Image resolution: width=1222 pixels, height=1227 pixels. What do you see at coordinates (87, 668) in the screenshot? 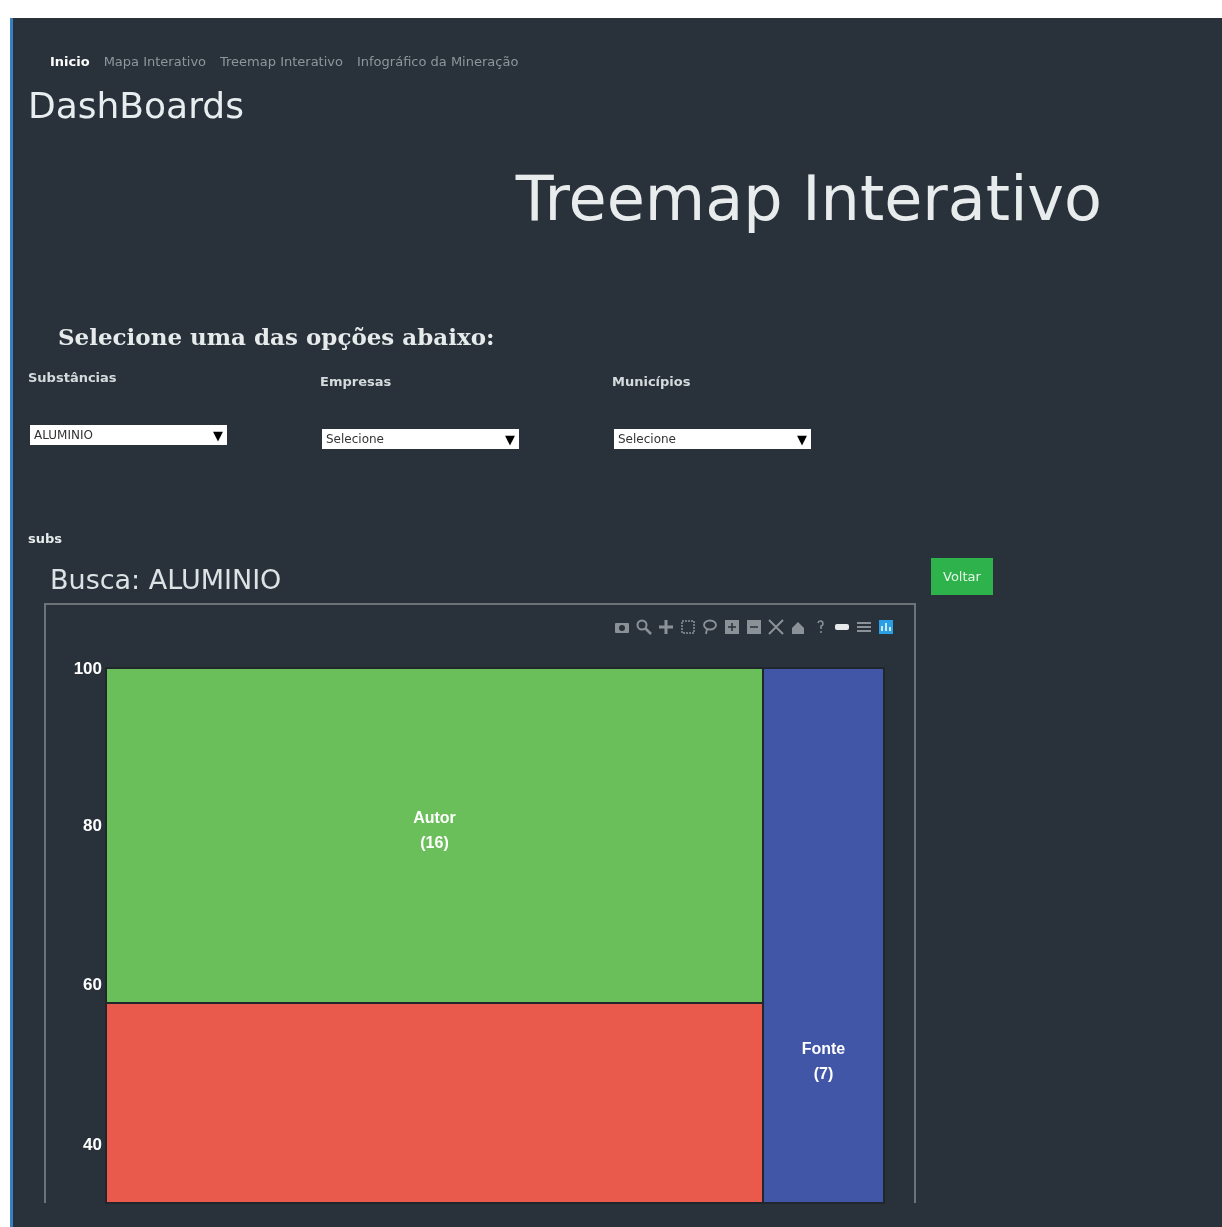
I see `axis-tick-label: 100` at bounding box center [87, 668].